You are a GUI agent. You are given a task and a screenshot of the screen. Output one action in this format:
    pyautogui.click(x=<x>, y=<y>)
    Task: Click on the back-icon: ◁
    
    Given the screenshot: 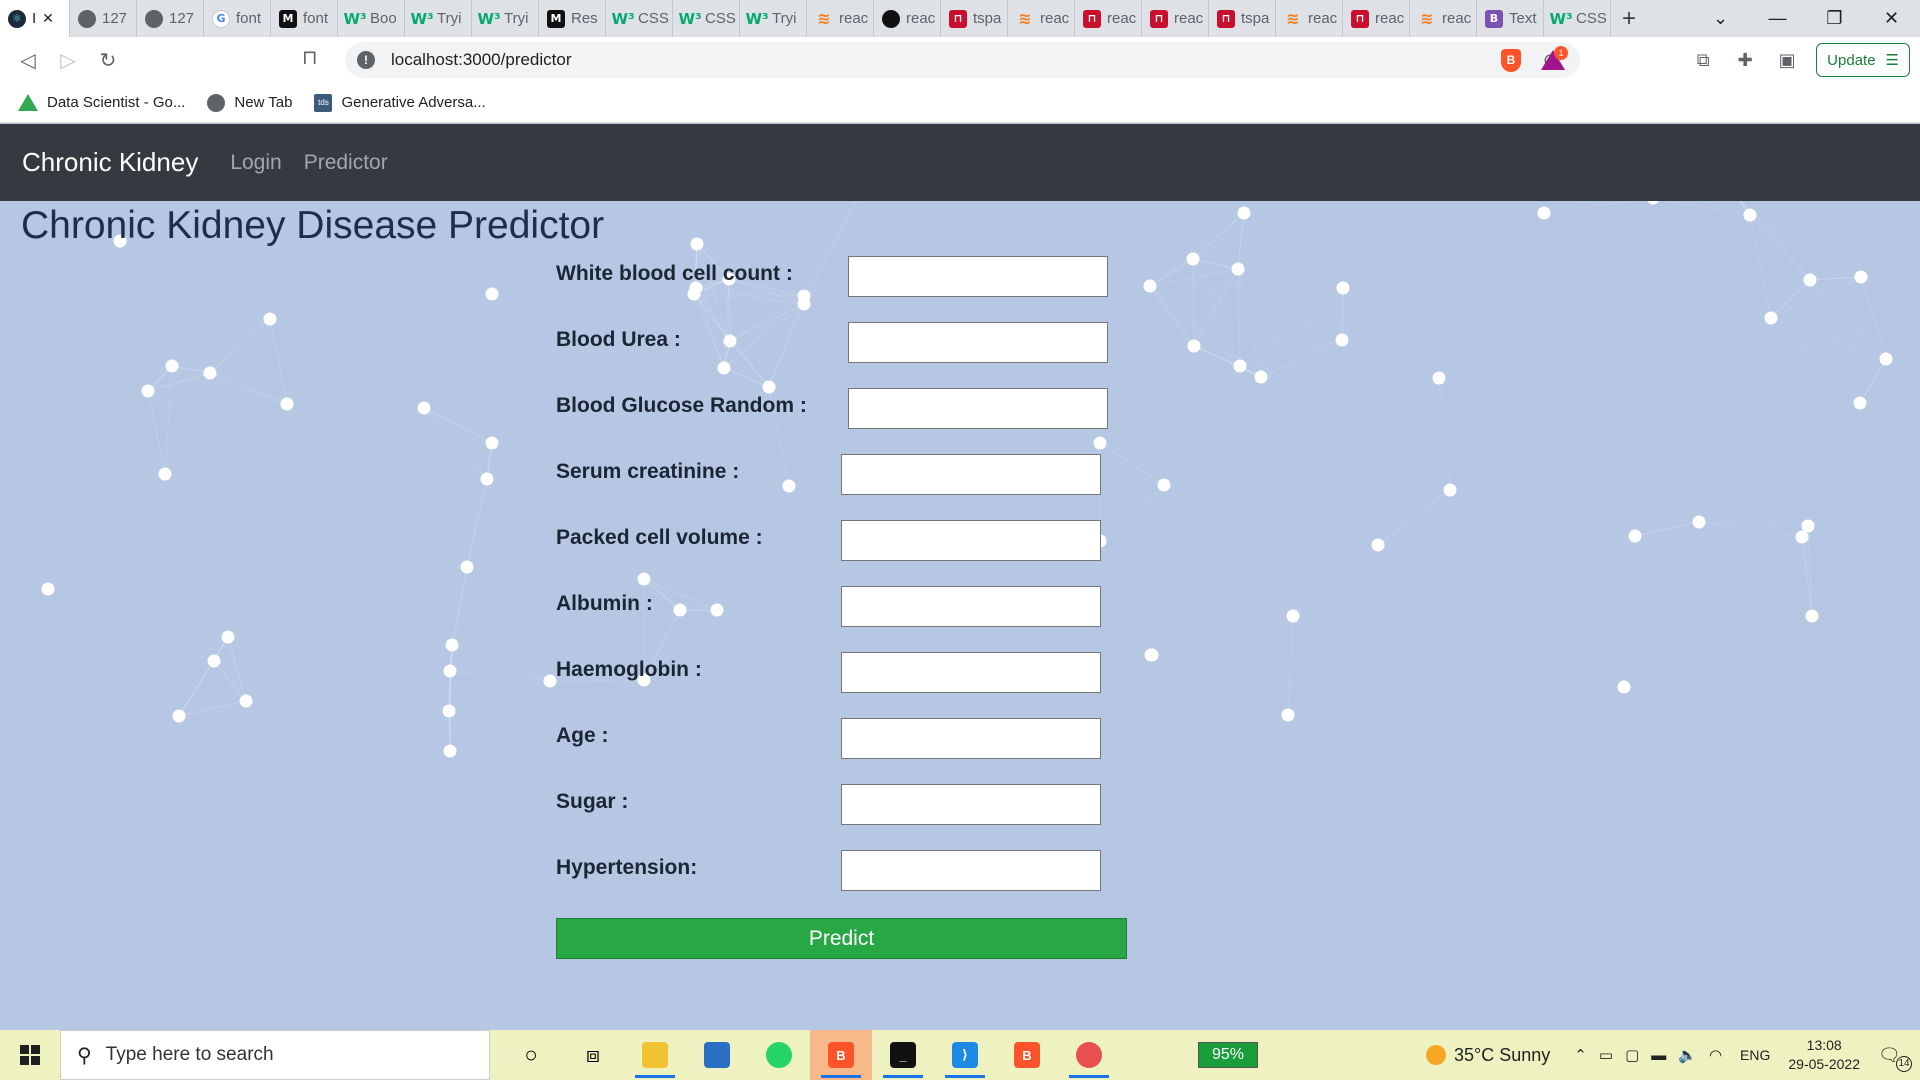 What is the action you would take?
    pyautogui.click(x=28, y=60)
    